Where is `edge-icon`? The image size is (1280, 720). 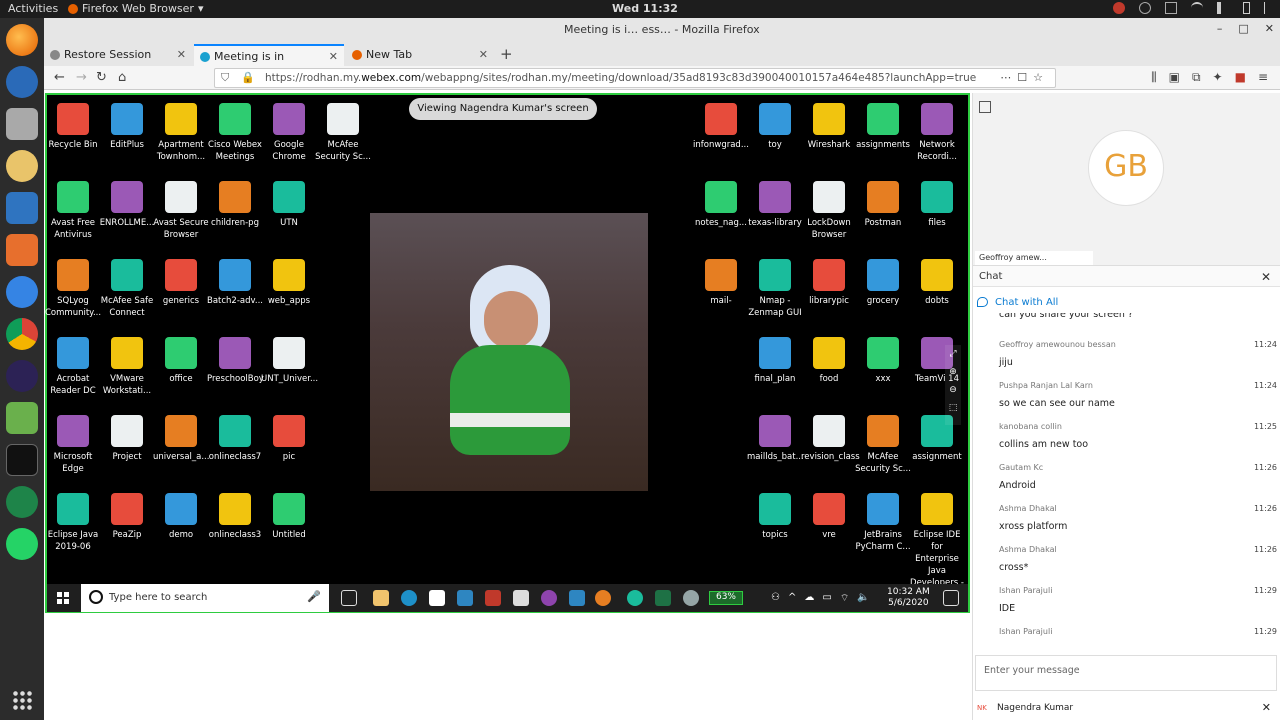
edge-icon is located at coordinates (409, 598).